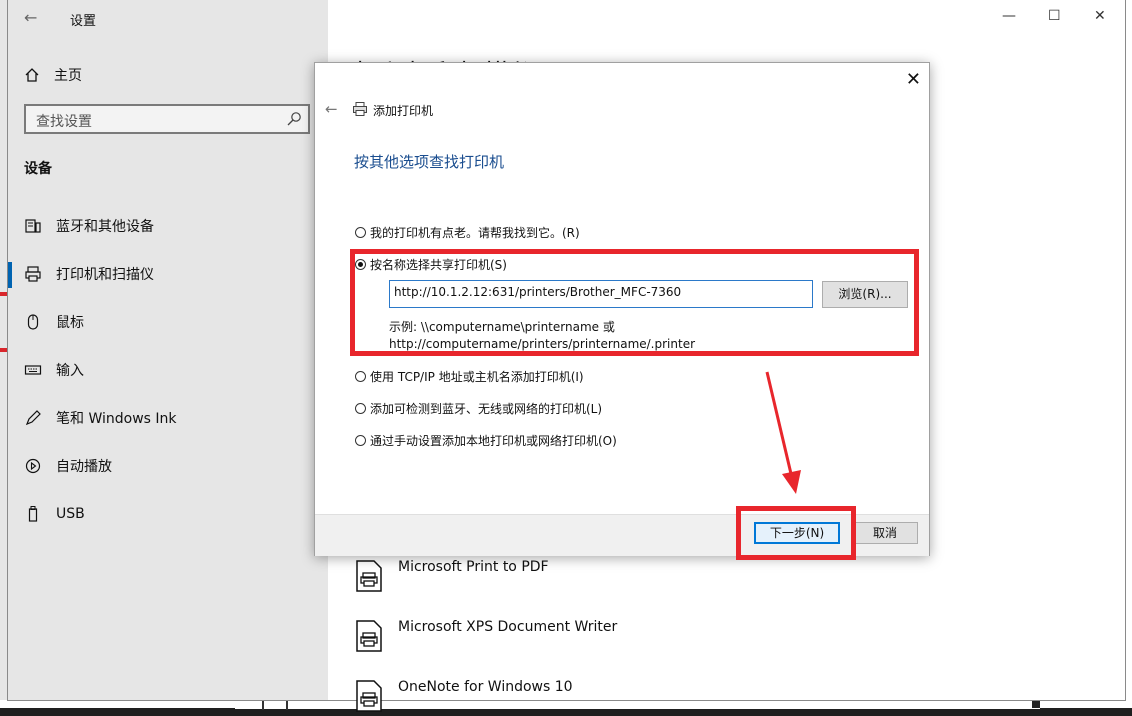 This screenshot has height=716, width=1132. What do you see at coordinates (1009, 16) in the screenshot?
I see `minimize-button: —` at bounding box center [1009, 16].